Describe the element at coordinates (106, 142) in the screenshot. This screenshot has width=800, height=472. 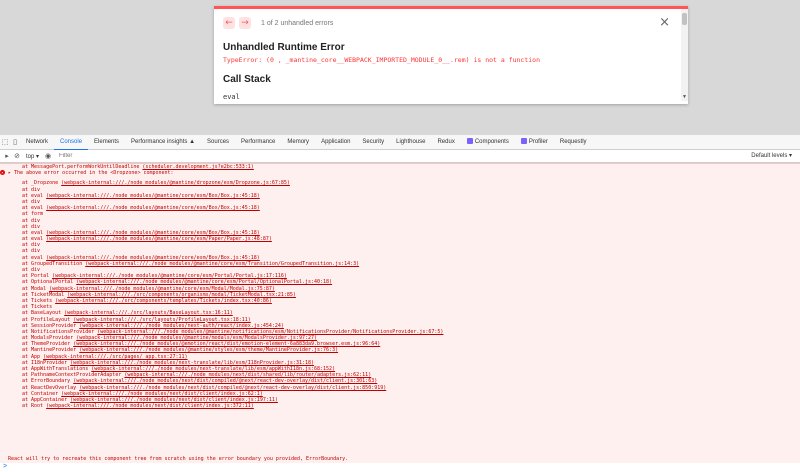
I see `tab-elements: Elements` at that location.